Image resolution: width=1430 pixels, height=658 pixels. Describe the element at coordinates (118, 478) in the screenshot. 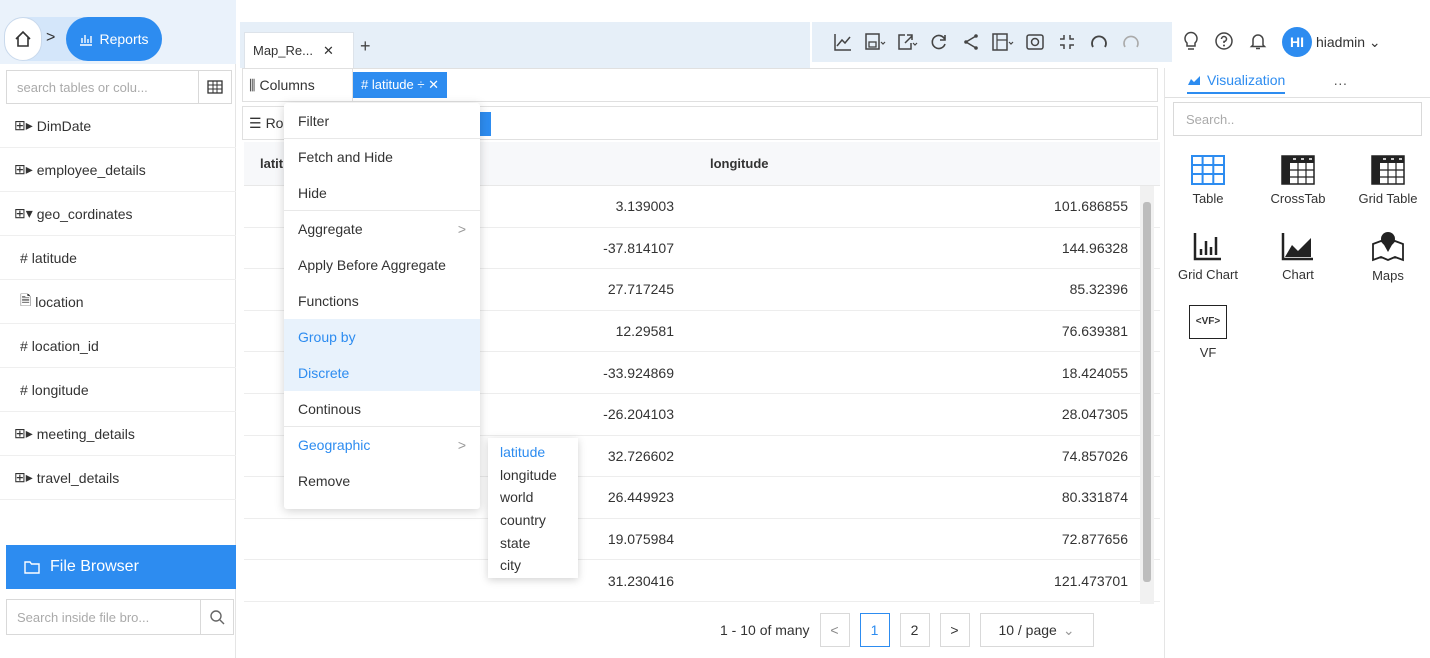

I see `tree-item-travel-details: ⊞▸ travel_details` at that location.